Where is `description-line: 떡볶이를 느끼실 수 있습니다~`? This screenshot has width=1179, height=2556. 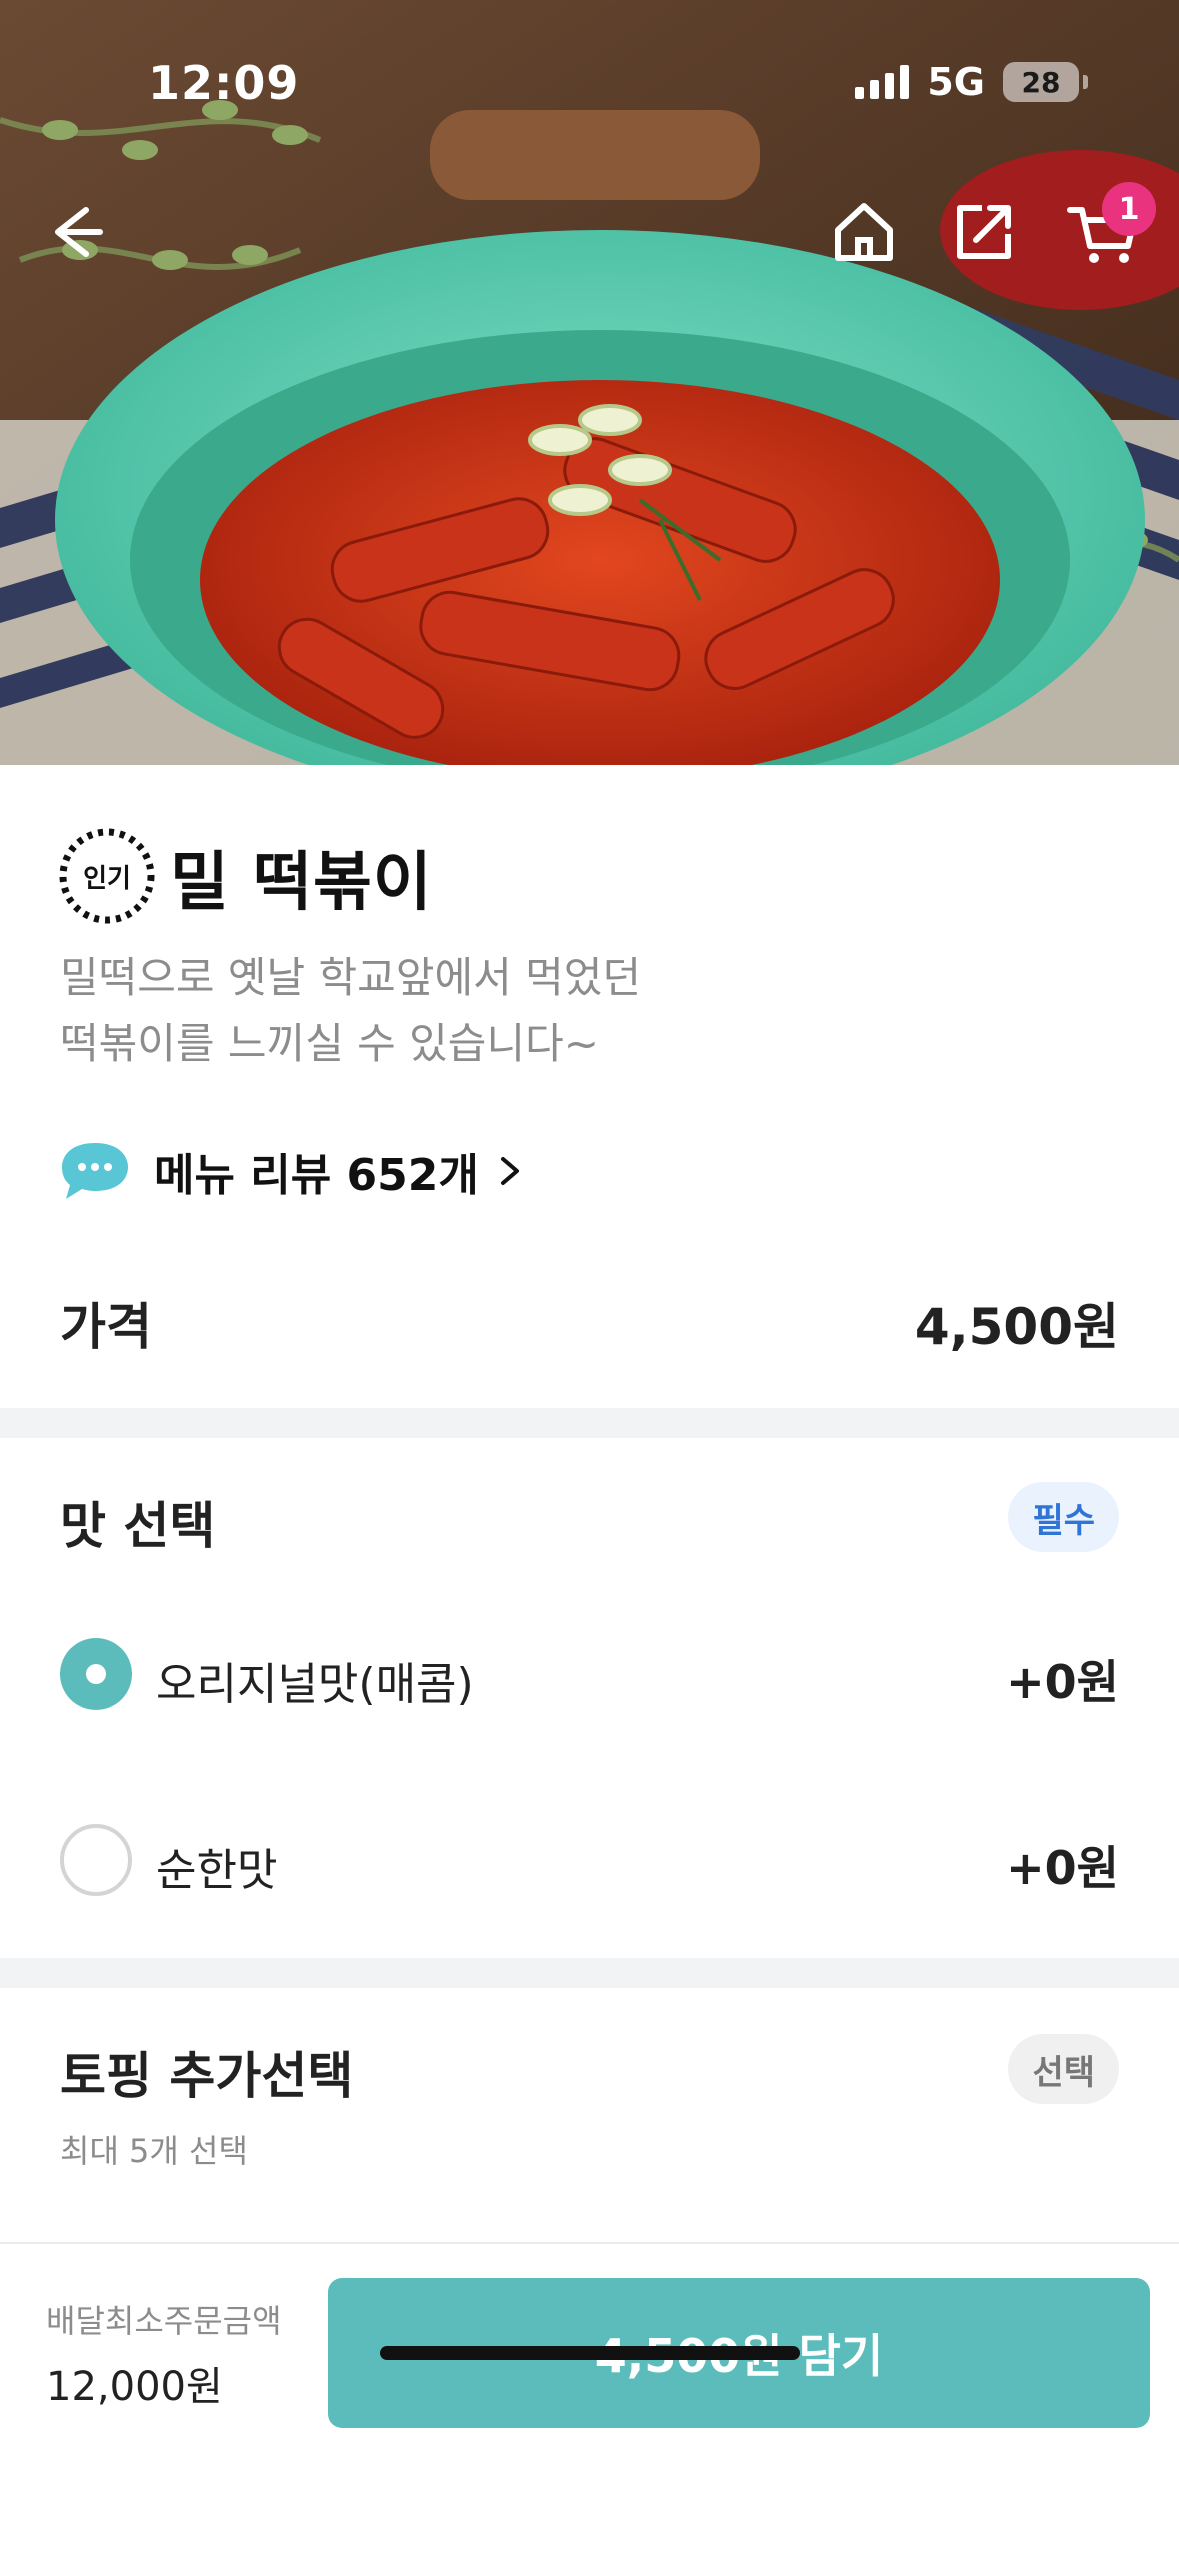 description-line: 떡볶이를 느끼실 수 있습니다~ is located at coordinates (329, 1043).